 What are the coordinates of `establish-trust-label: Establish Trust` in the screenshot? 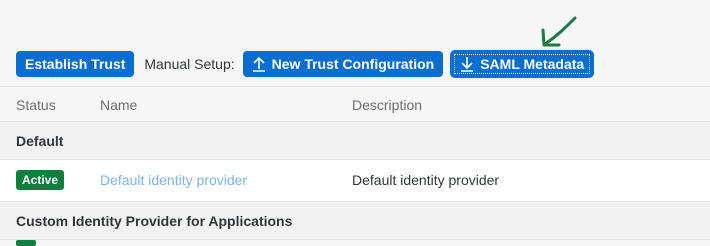 It's located at (75, 64).